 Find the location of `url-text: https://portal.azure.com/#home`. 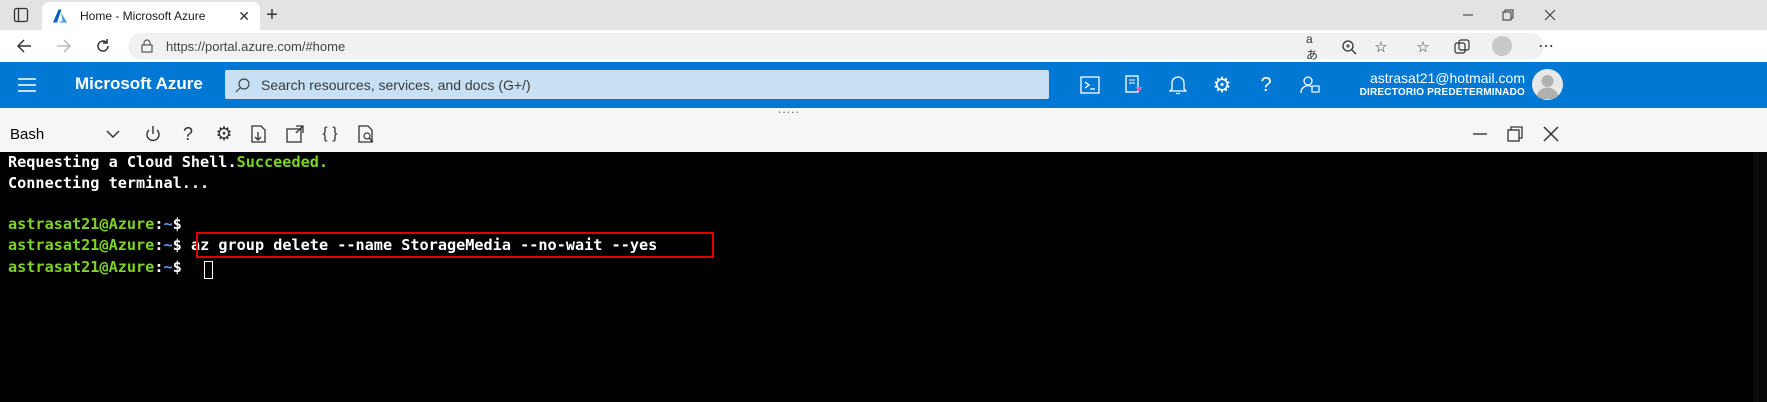

url-text: https://portal.azure.com/#home is located at coordinates (256, 46).